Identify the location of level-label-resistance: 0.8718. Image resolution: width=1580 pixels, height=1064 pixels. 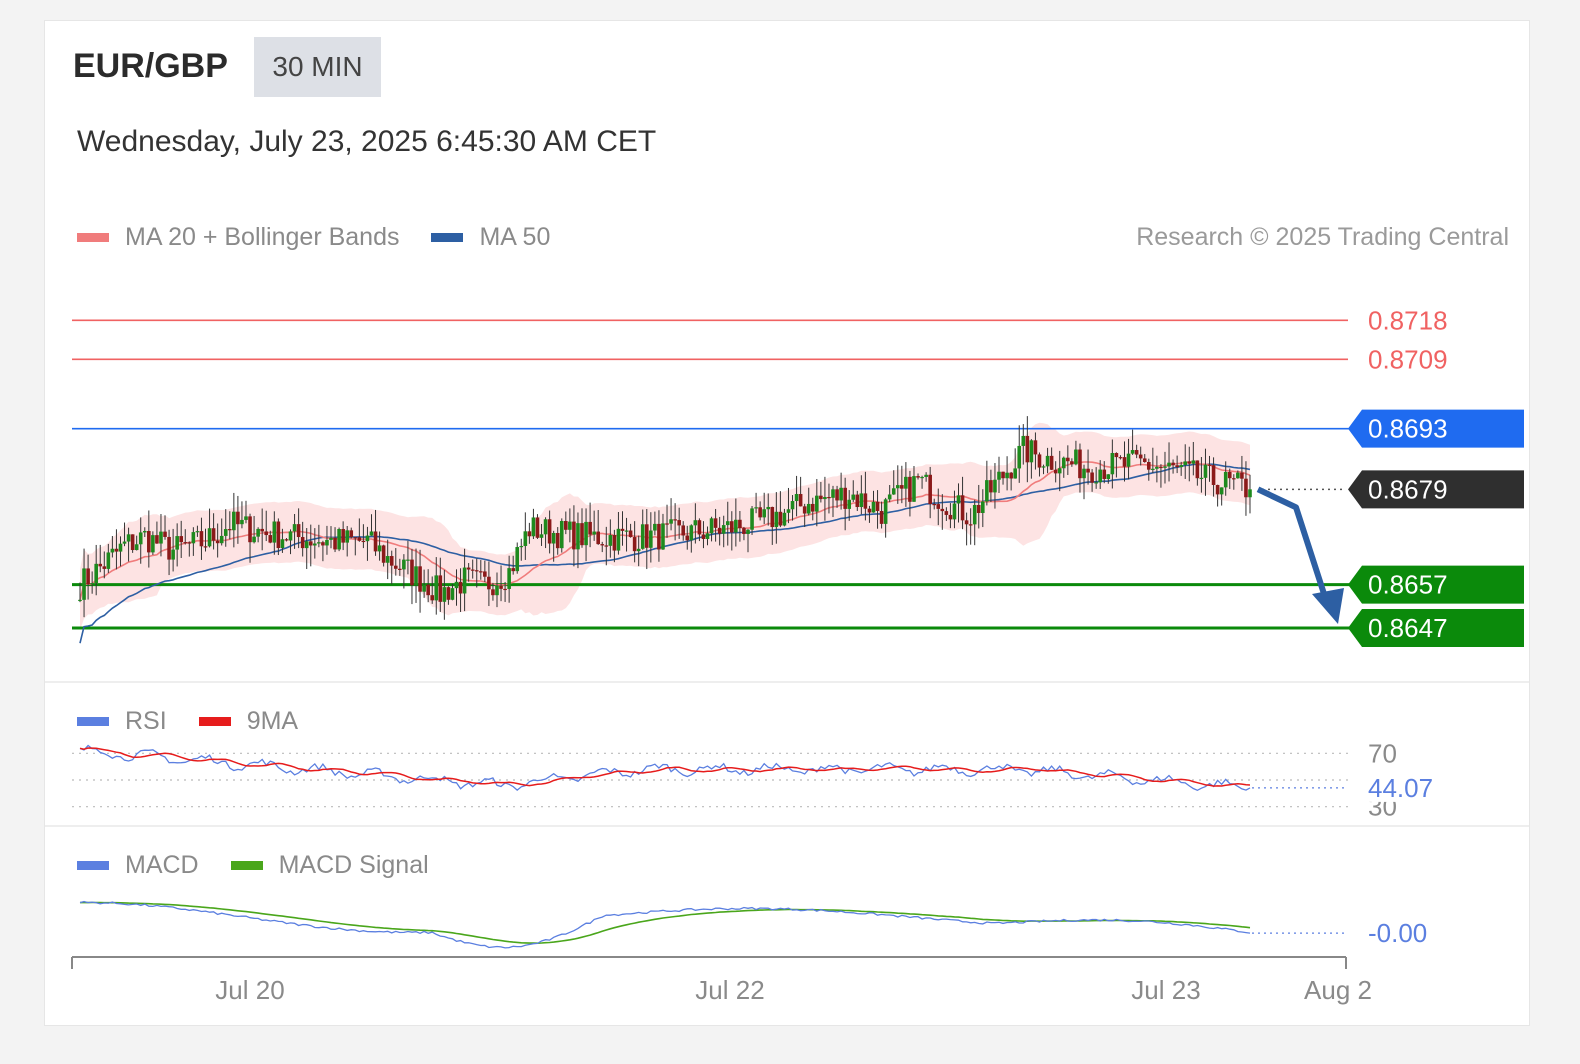
(1408, 320).